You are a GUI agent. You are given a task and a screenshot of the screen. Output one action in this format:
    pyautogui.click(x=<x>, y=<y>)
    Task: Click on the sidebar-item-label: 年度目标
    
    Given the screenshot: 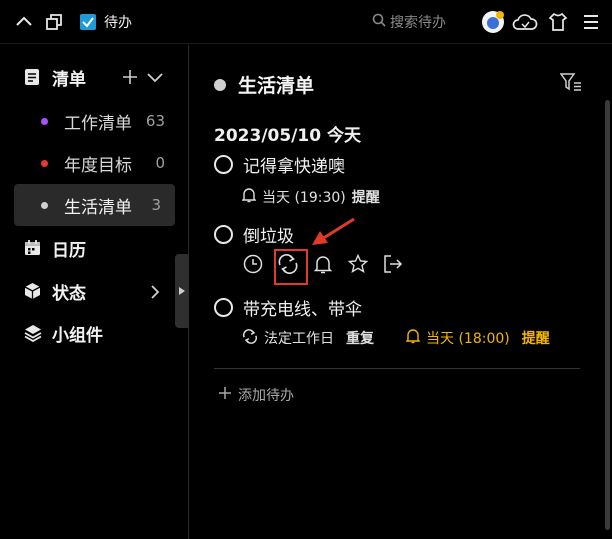 What is the action you would take?
    pyautogui.click(x=98, y=165)
    